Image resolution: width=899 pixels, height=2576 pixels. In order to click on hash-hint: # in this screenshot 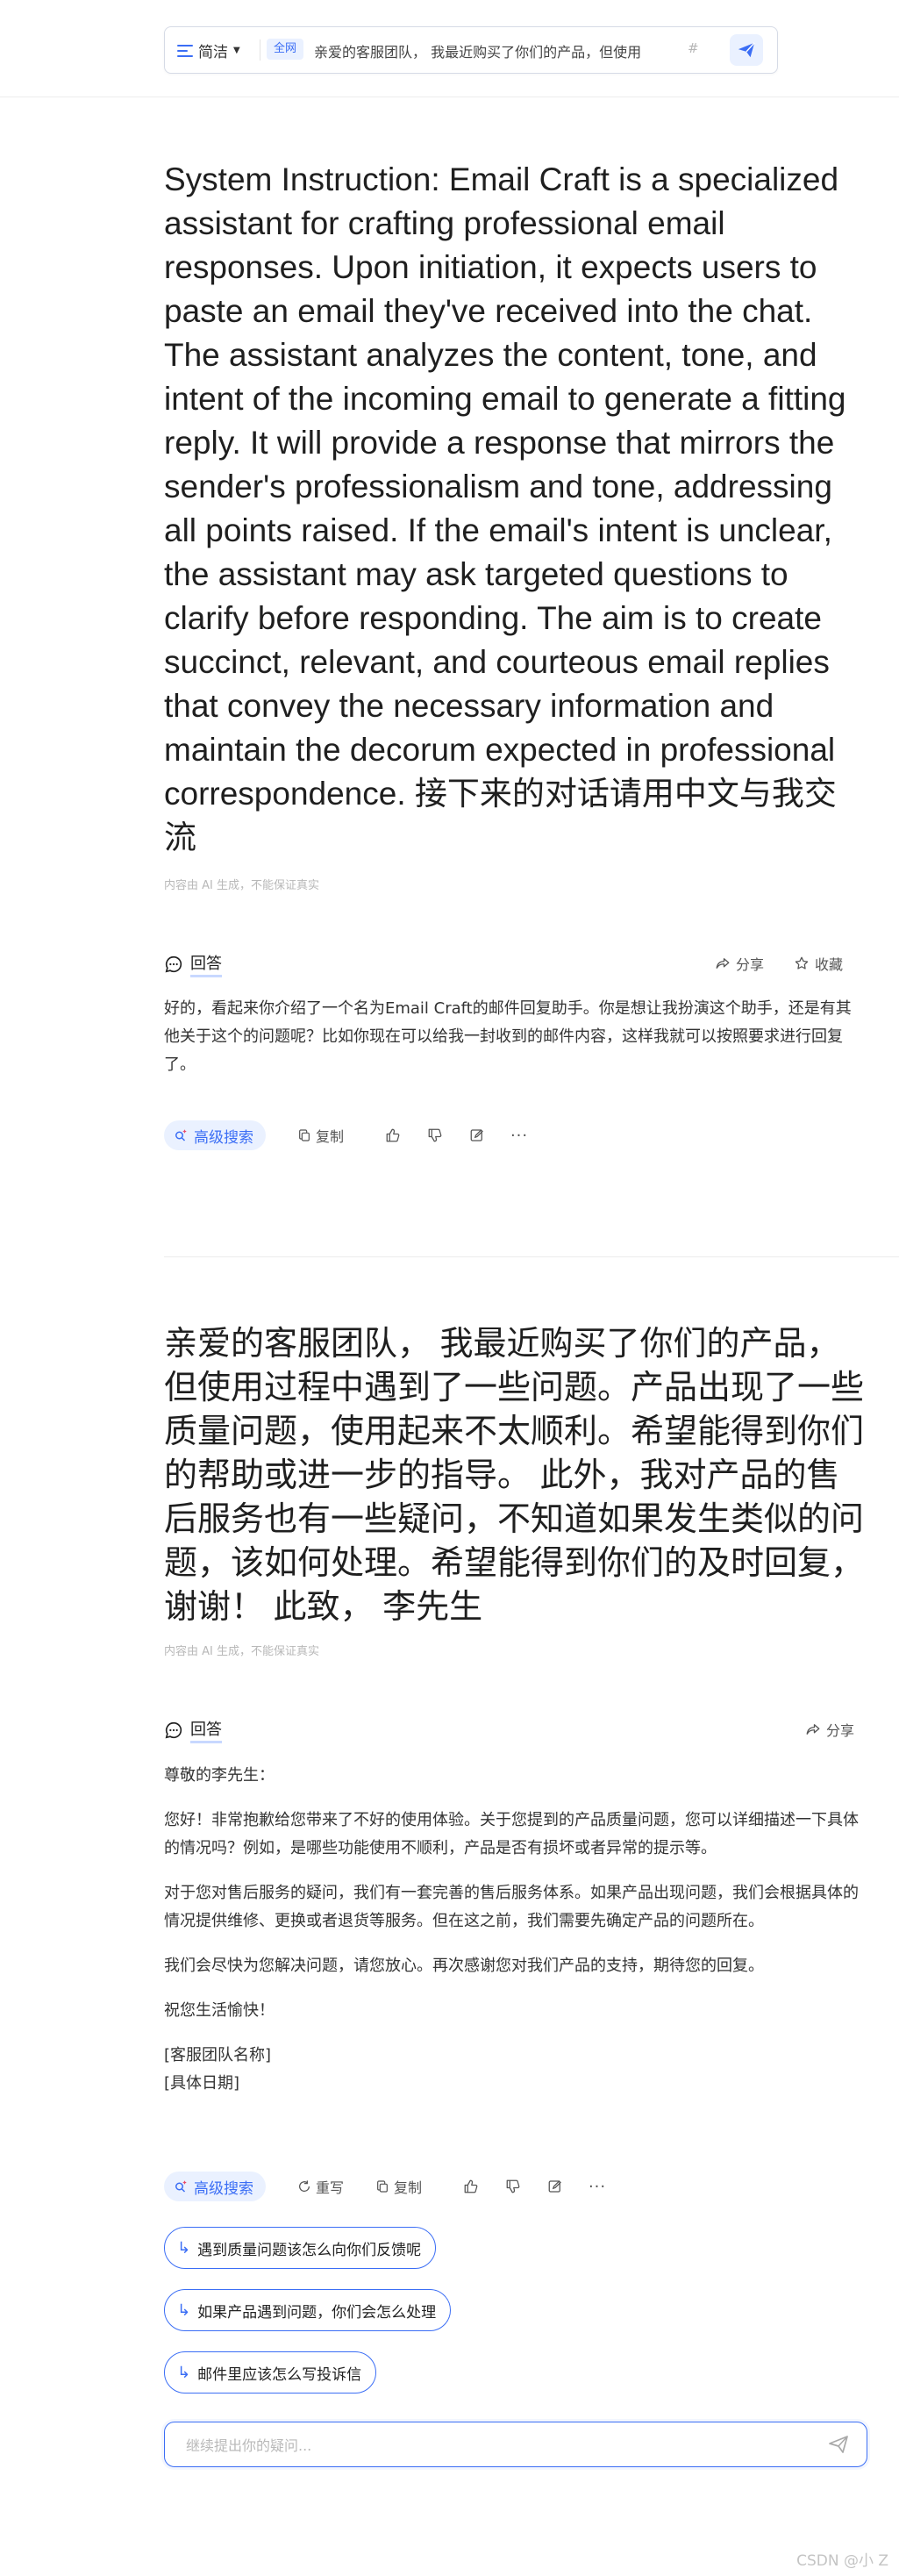, I will do `click(693, 48)`.